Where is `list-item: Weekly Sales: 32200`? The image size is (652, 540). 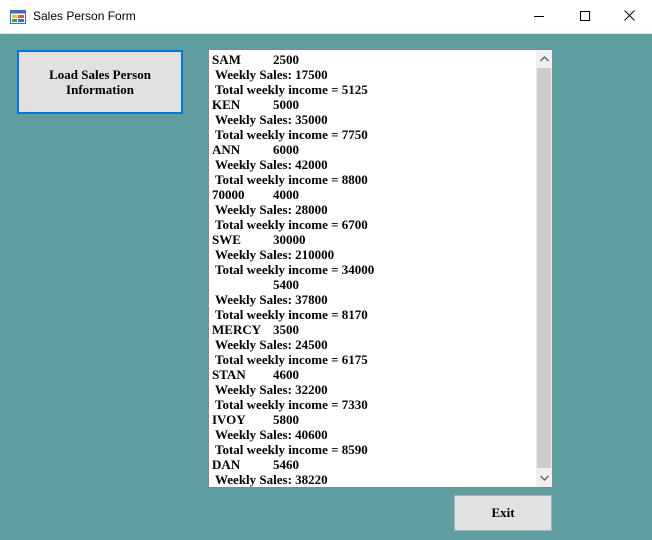
list-item: Weekly Sales: 32200 is located at coordinates (372, 389).